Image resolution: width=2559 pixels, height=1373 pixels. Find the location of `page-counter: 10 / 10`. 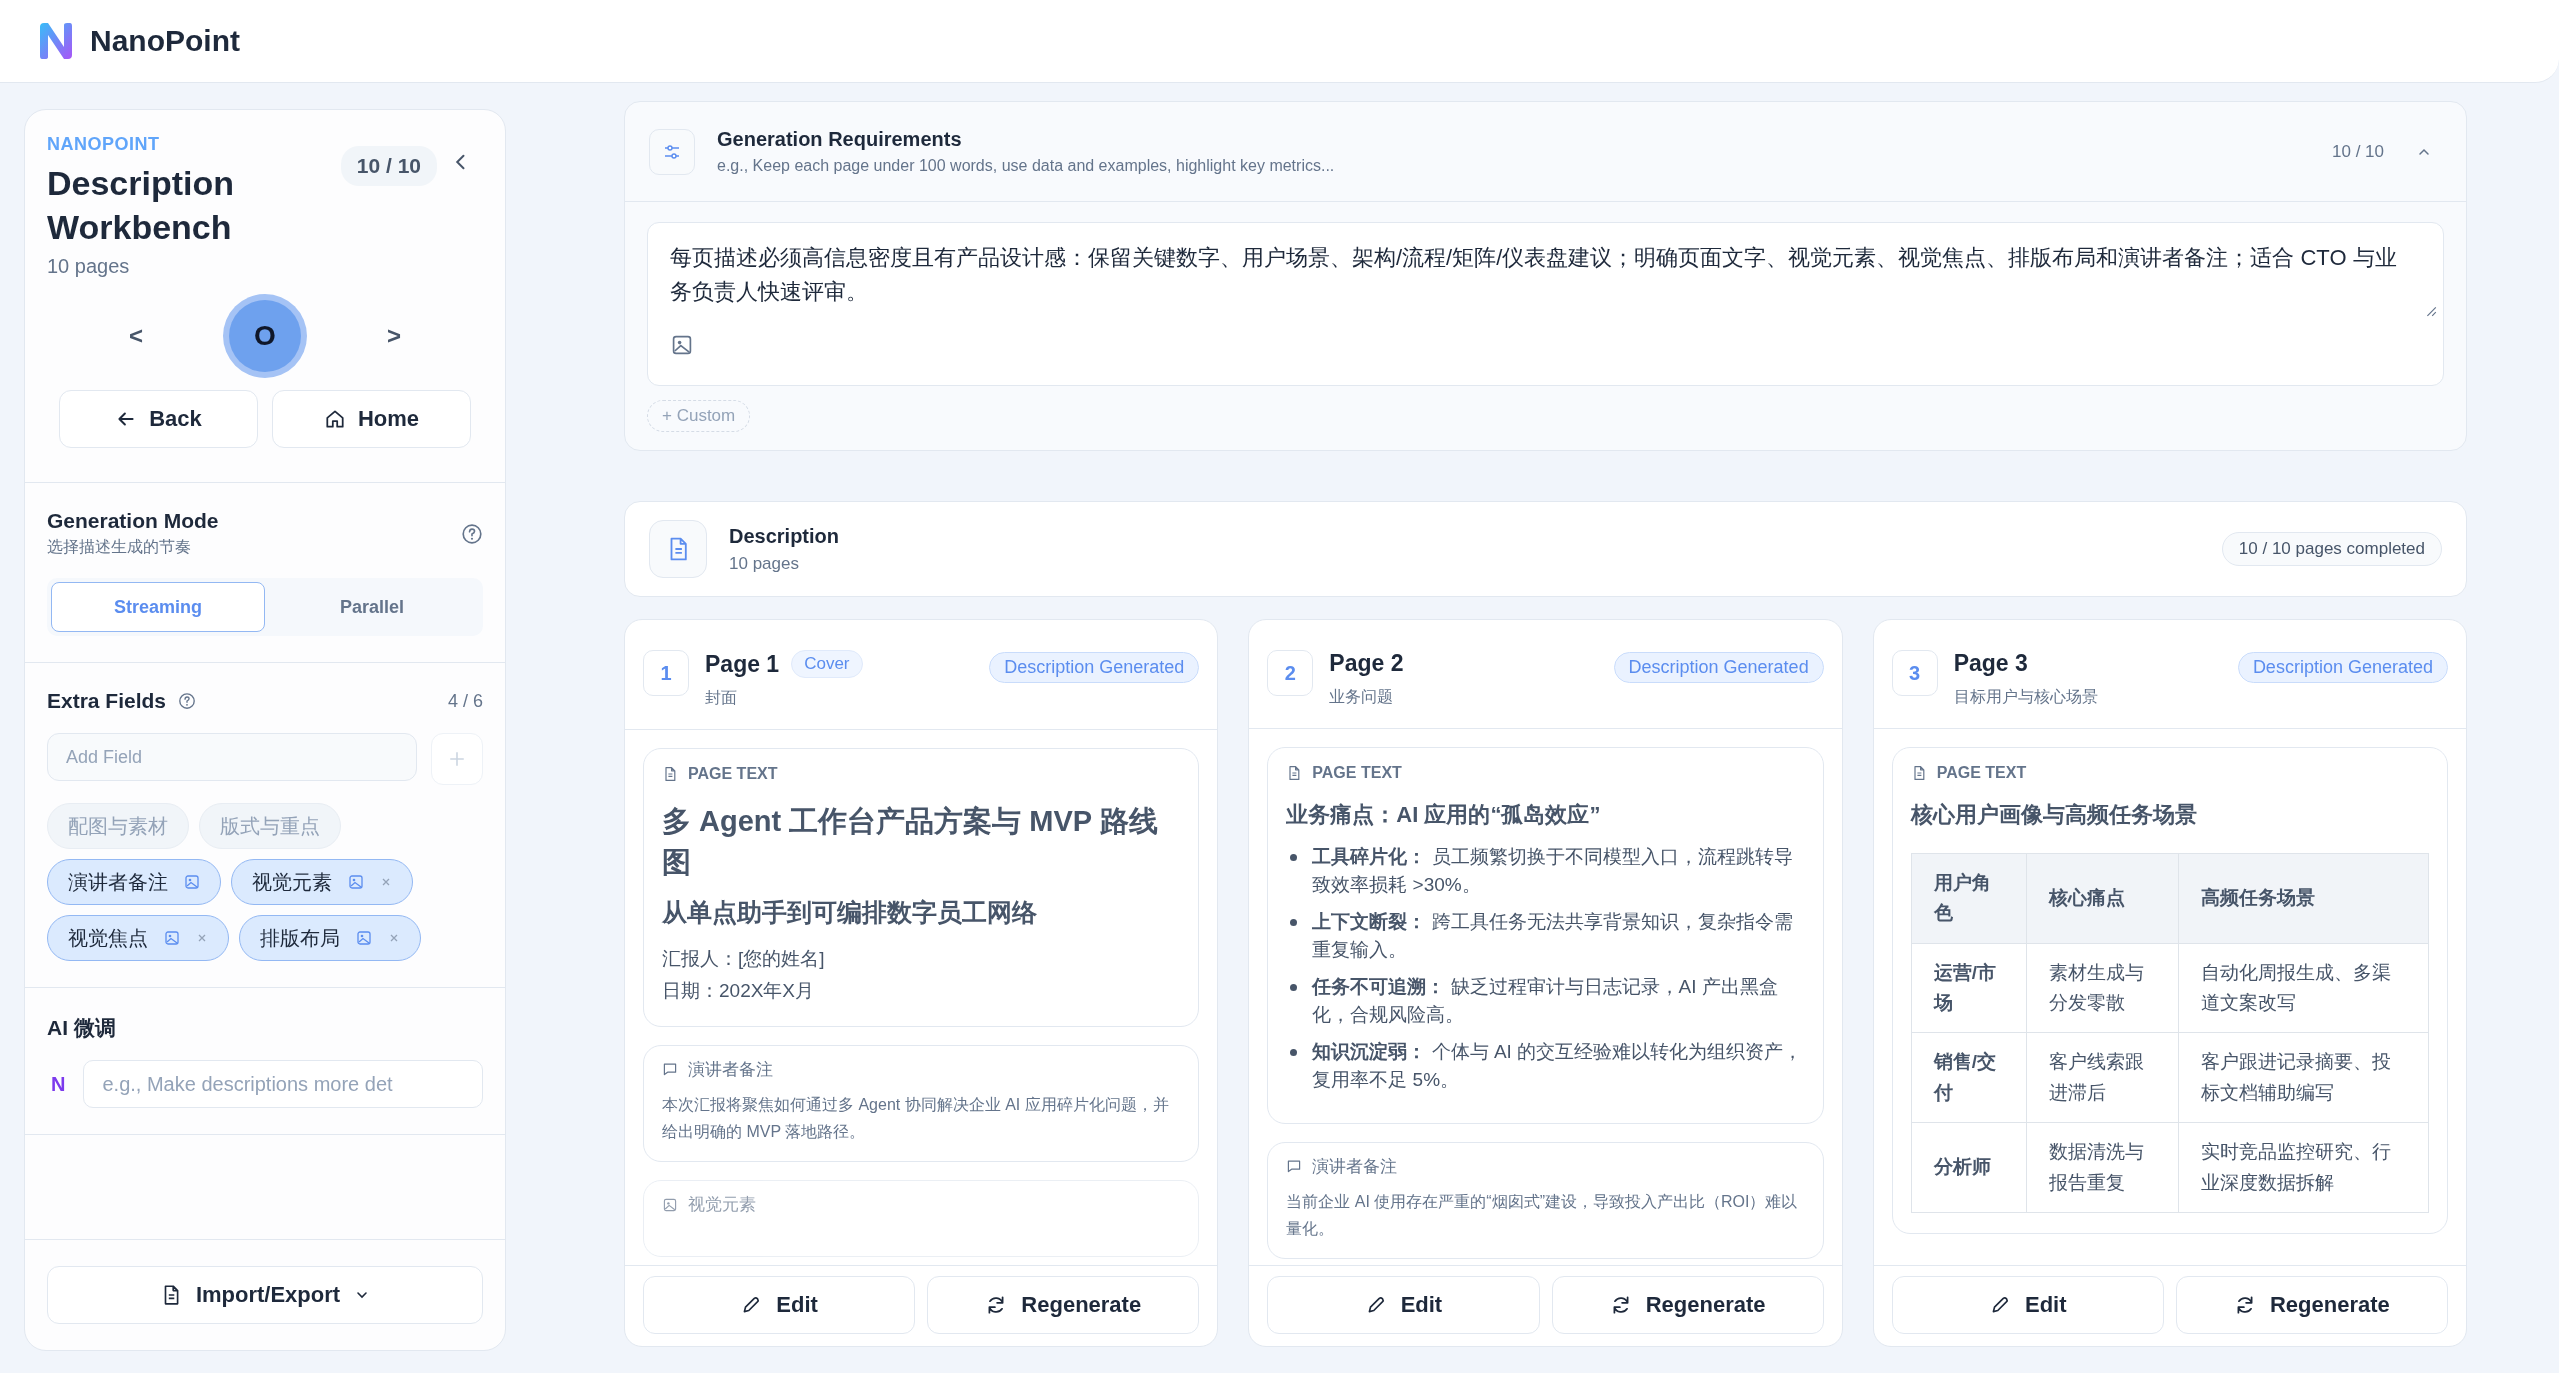

page-counter: 10 / 10 is located at coordinates (388, 166).